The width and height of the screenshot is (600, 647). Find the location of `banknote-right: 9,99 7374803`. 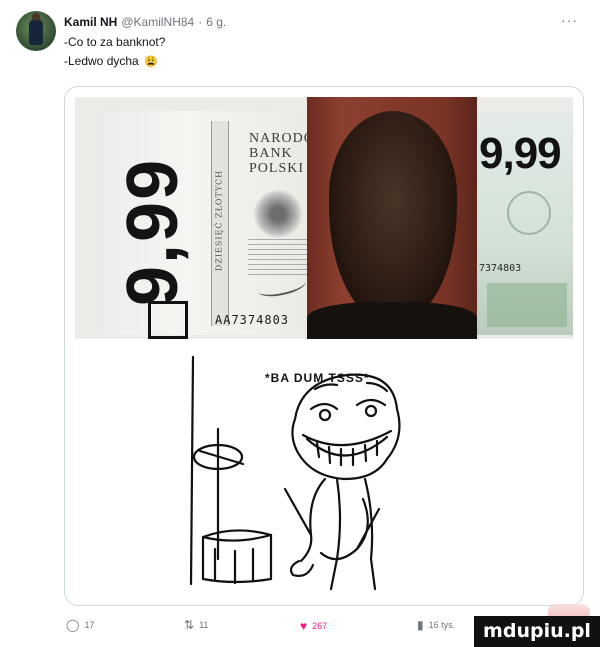

banknote-right: 9,99 7374803 is located at coordinates (525, 223).